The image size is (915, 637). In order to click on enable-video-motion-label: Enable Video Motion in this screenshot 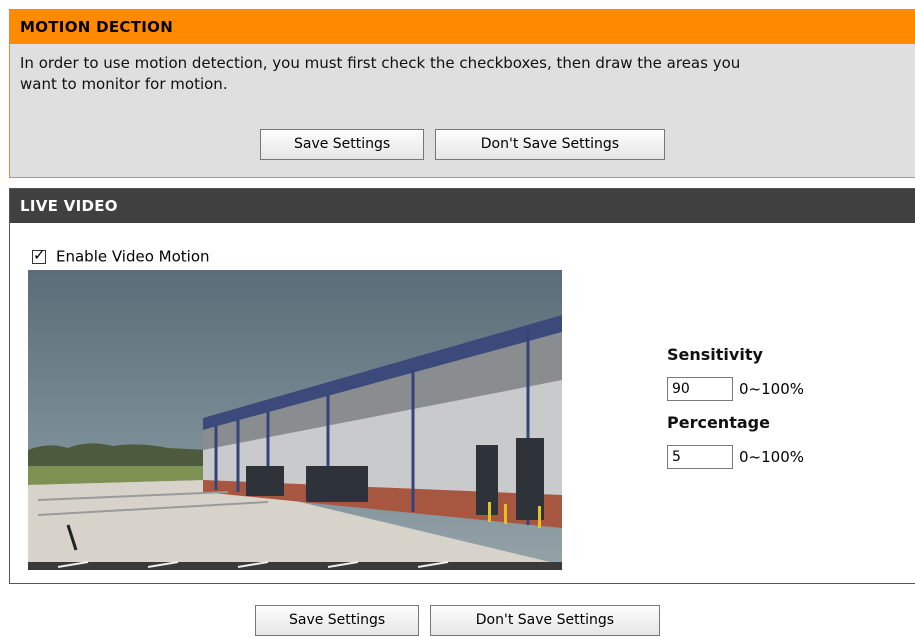, I will do `click(133, 256)`.